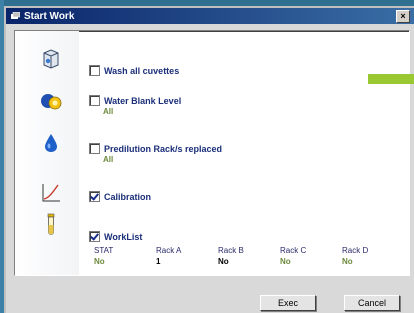 This screenshot has width=414, height=313. What do you see at coordinates (51, 101) in the screenshot?
I see `water-blank-icon` at bounding box center [51, 101].